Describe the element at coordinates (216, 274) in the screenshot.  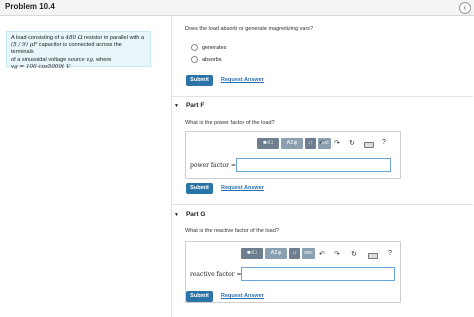
I see `reactive-factor-label: reactive factor =` at that location.